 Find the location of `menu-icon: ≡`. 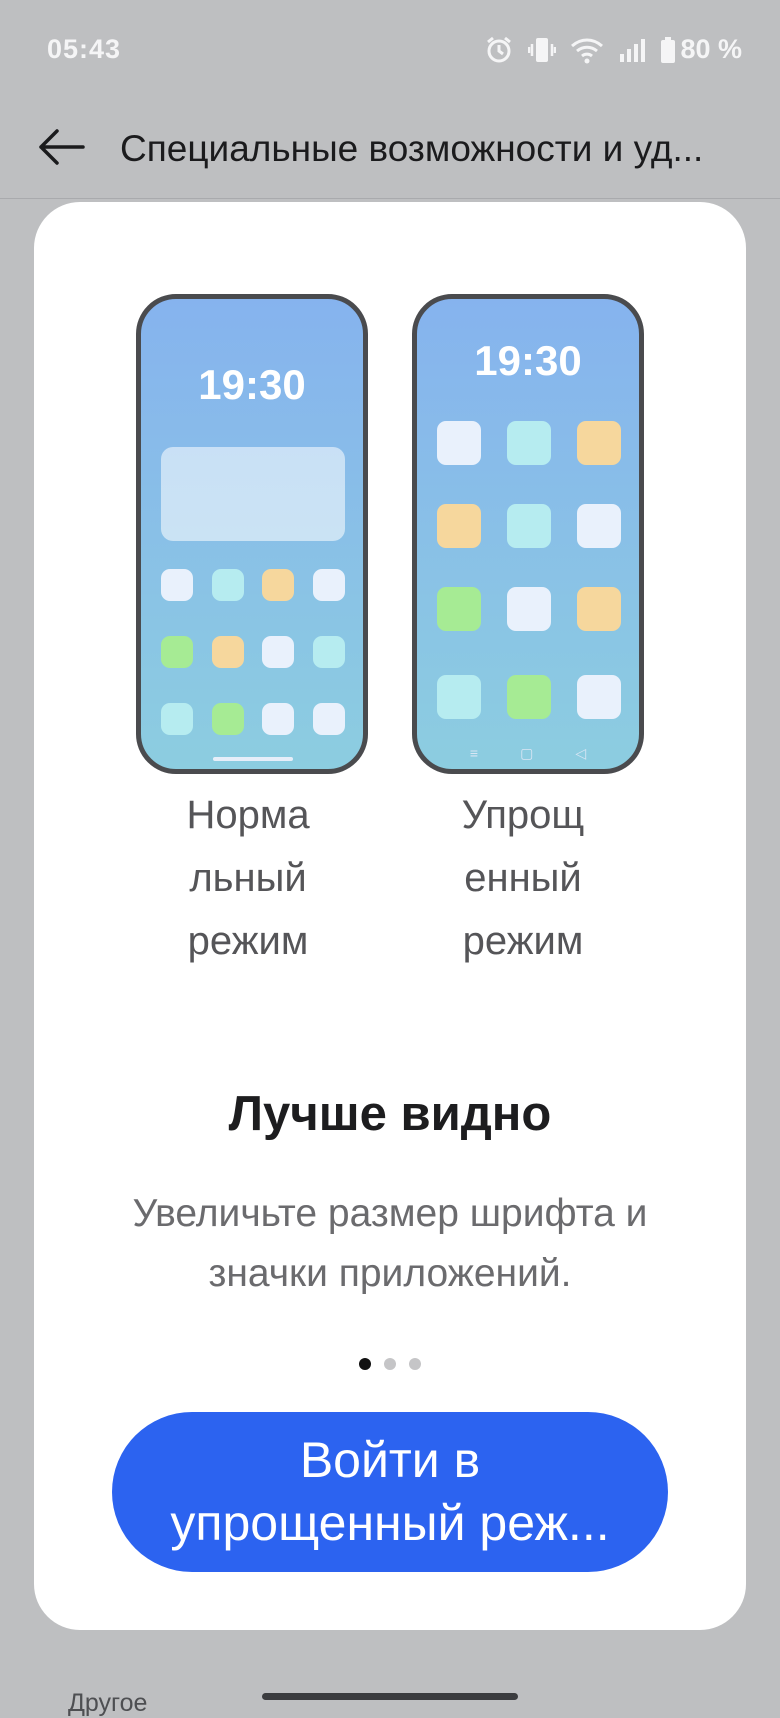

menu-icon: ≡ is located at coordinates (474, 753).